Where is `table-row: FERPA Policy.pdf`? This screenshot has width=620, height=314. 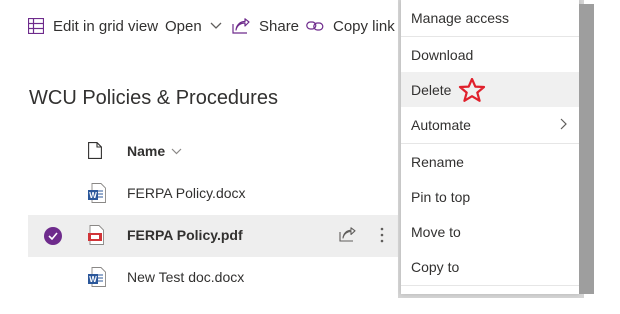
table-row: FERPA Policy.pdf is located at coordinates (214, 236).